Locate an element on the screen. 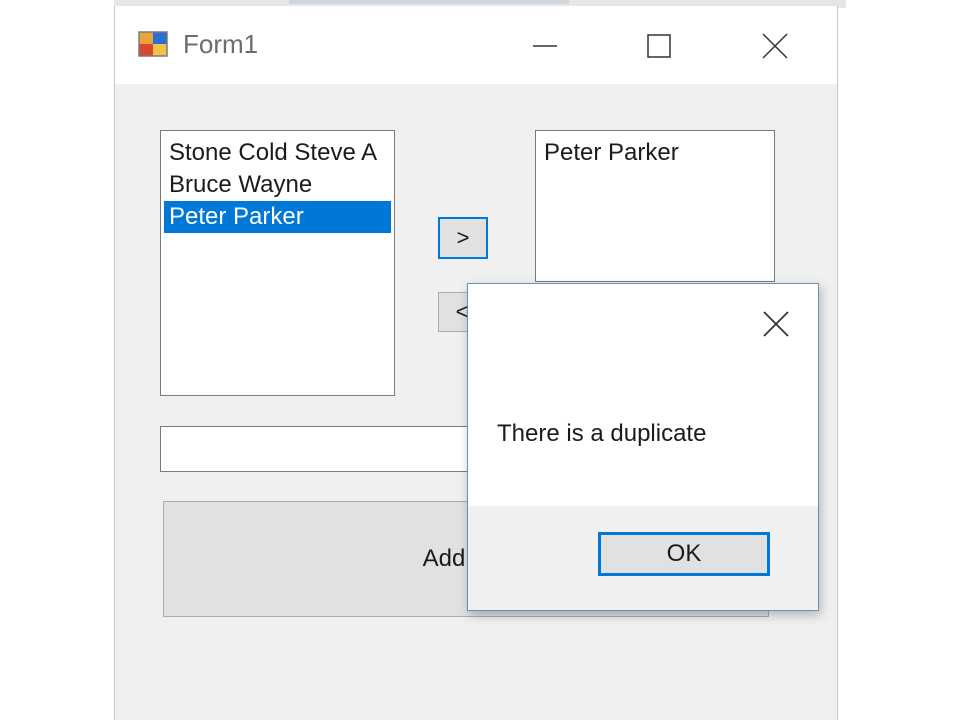  target-listbox: Peter Parker is located at coordinates (655, 206).